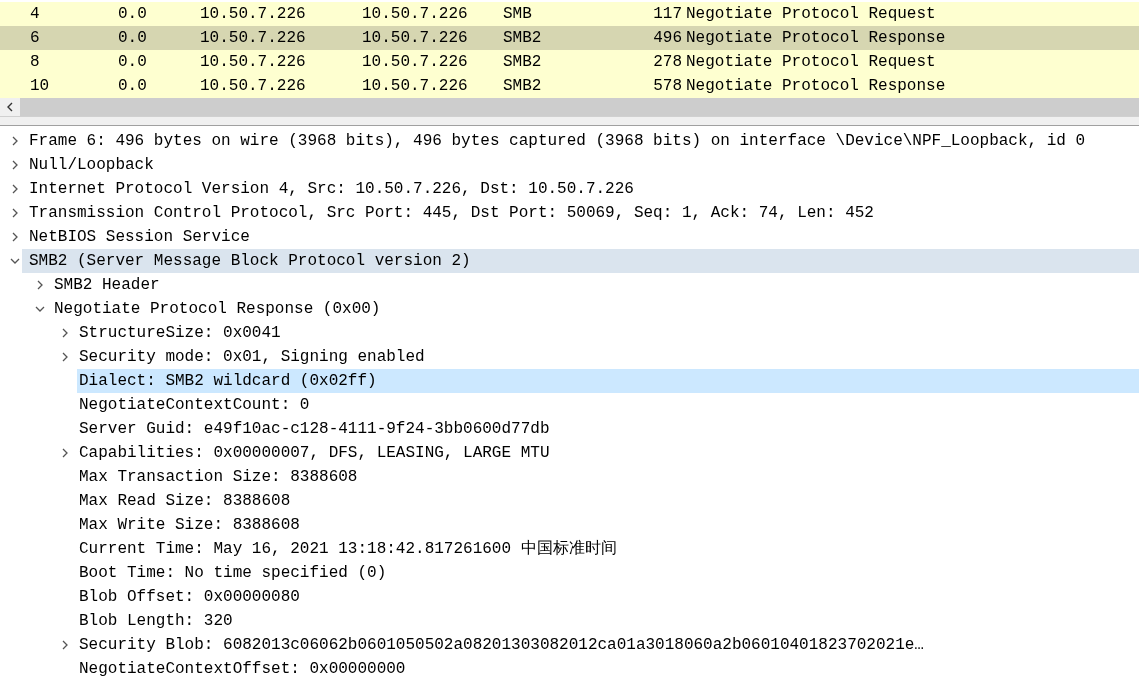  I want to click on packet-row: 6 0.0 10.50.7.226 10.50.7.226 SMB2 496 Negotiate Protocol Response, so click(569, 38).